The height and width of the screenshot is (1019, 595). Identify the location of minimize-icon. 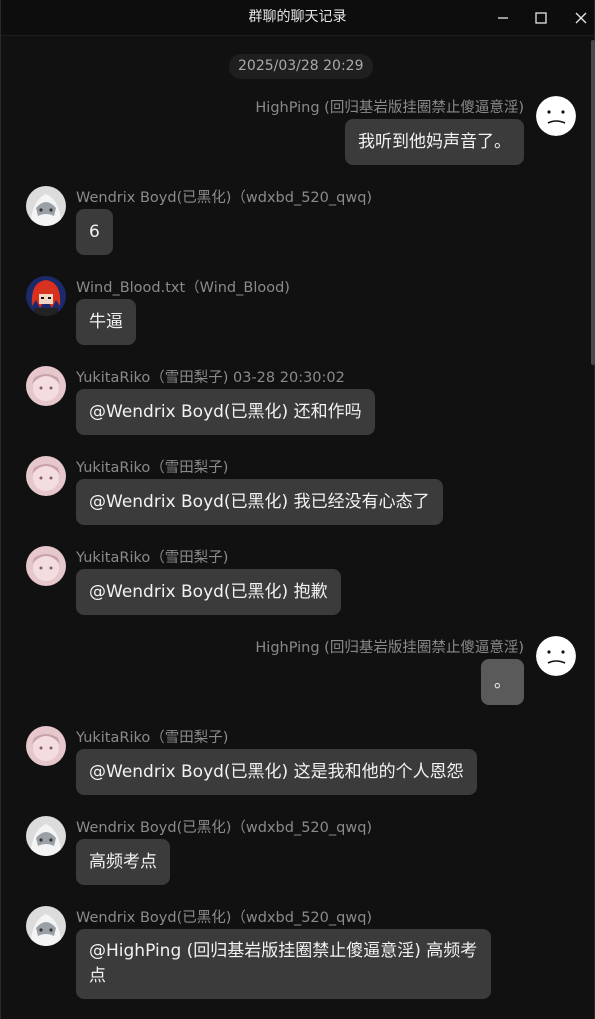
(503, 17).